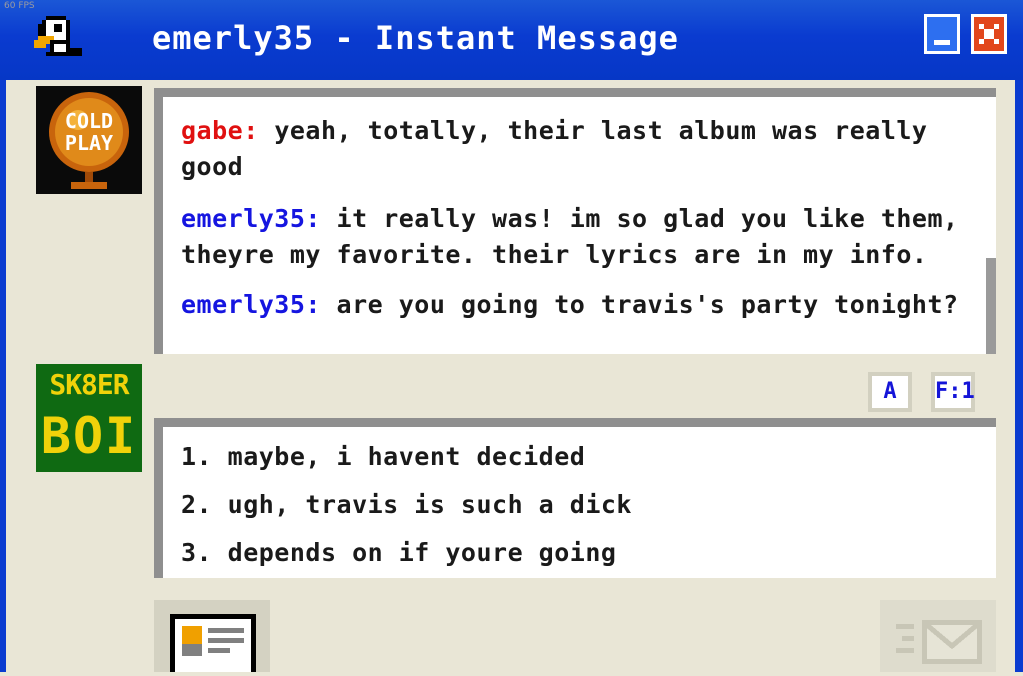 The height and width of the screenshot is (676, 1023). I want to click on duck-icon, so click(58, 36).